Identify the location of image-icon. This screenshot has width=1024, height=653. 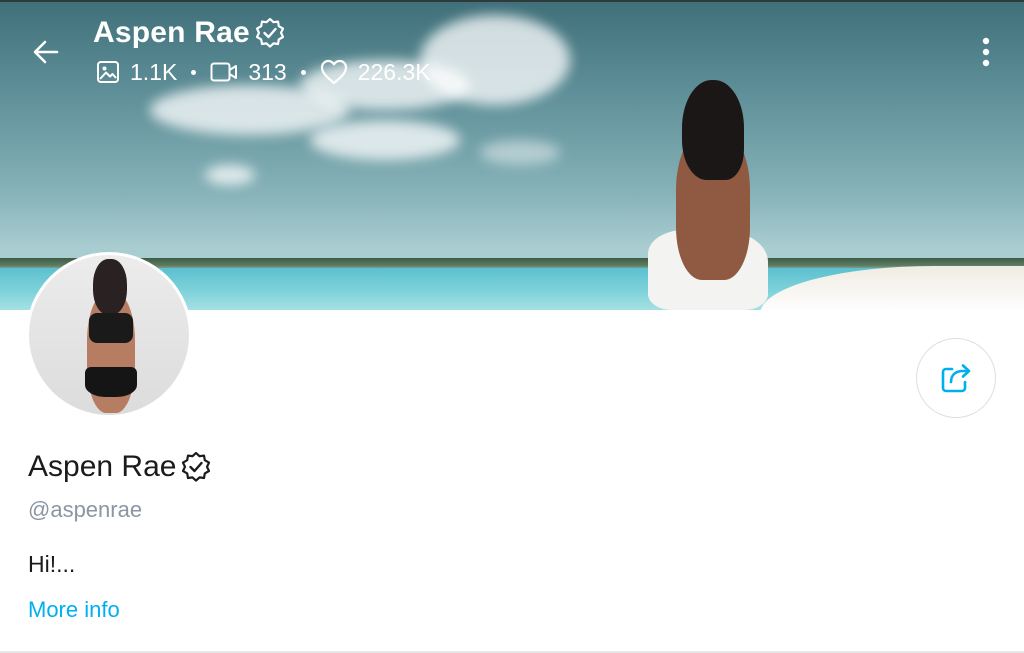
(108, 72).